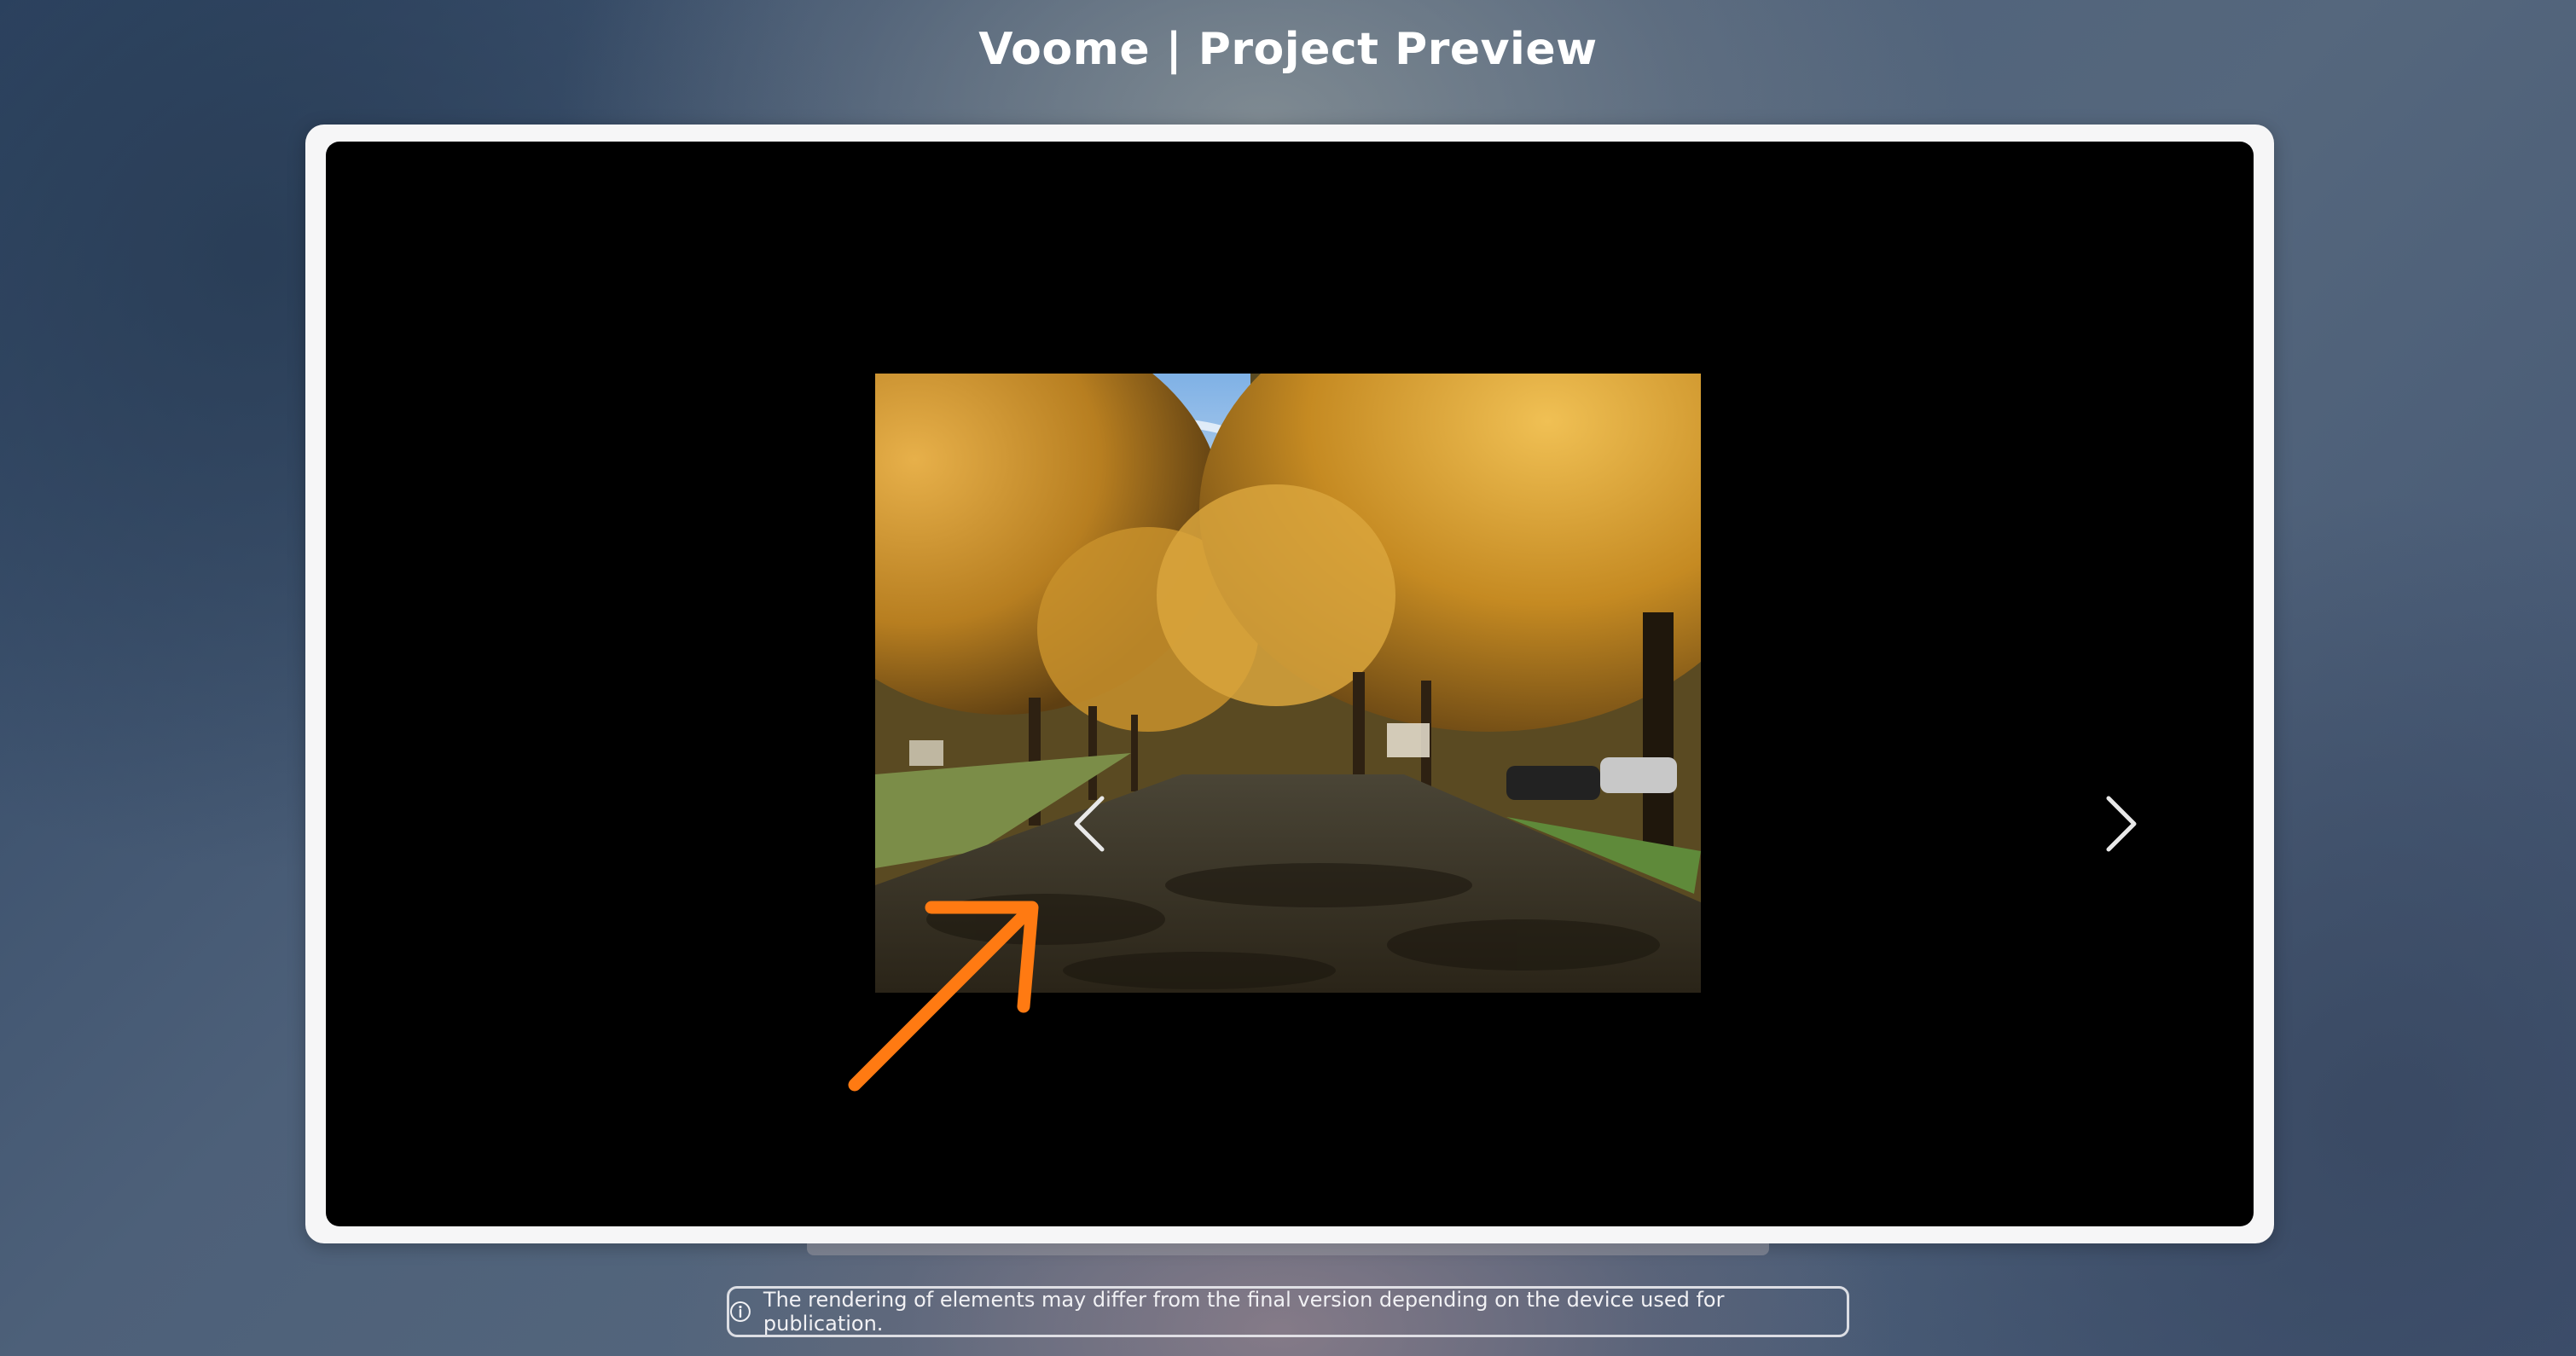 The width and height of the screenshot is (2576, 1356). I want to click on arrow-up-right-icon, so click(943, 997).